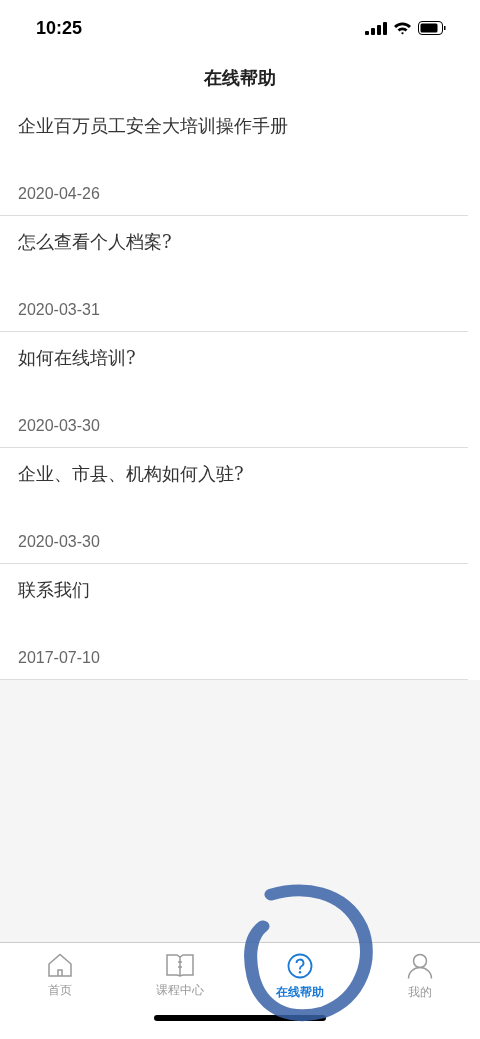  I want to click on wifi-icon, so click(402, 28).